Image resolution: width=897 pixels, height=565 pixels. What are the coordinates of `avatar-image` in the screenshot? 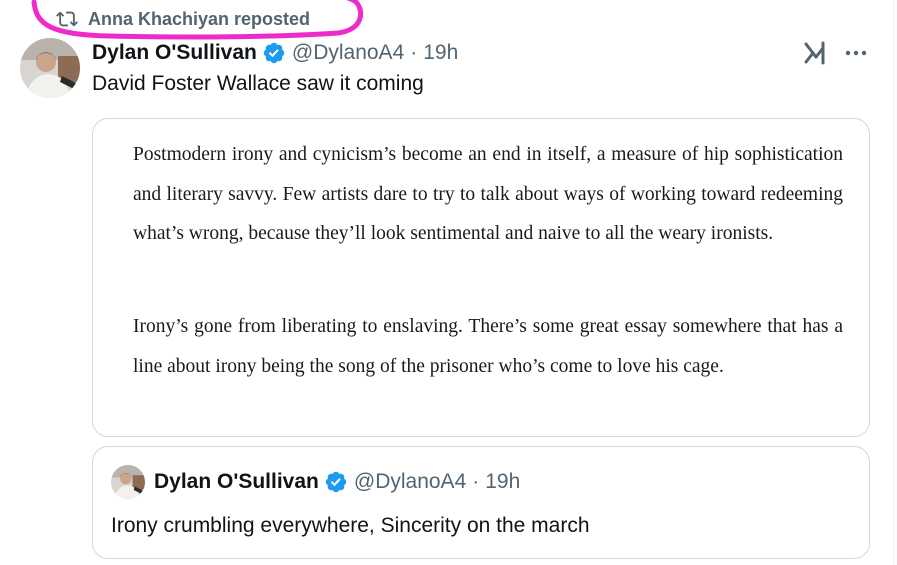 It's located at (50, 68).